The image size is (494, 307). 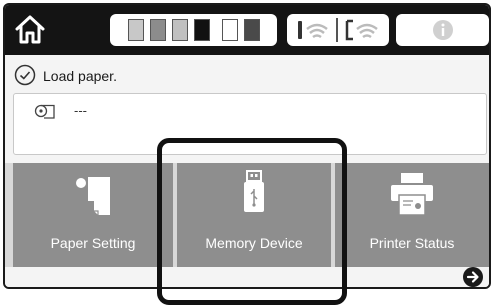 I want to click on paper-roll-icon, so click(x=44, y=111).